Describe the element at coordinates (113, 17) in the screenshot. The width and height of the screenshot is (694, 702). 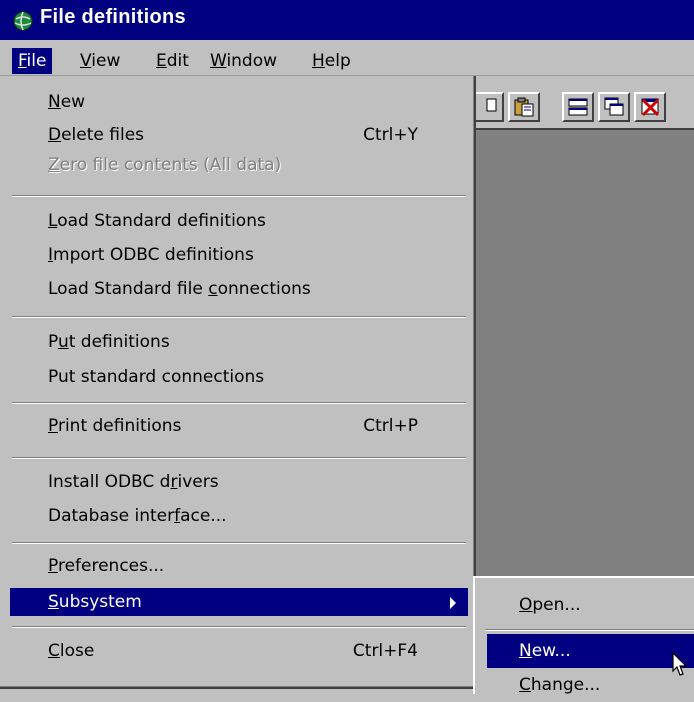
I see `window-title: File definitions` at that location.